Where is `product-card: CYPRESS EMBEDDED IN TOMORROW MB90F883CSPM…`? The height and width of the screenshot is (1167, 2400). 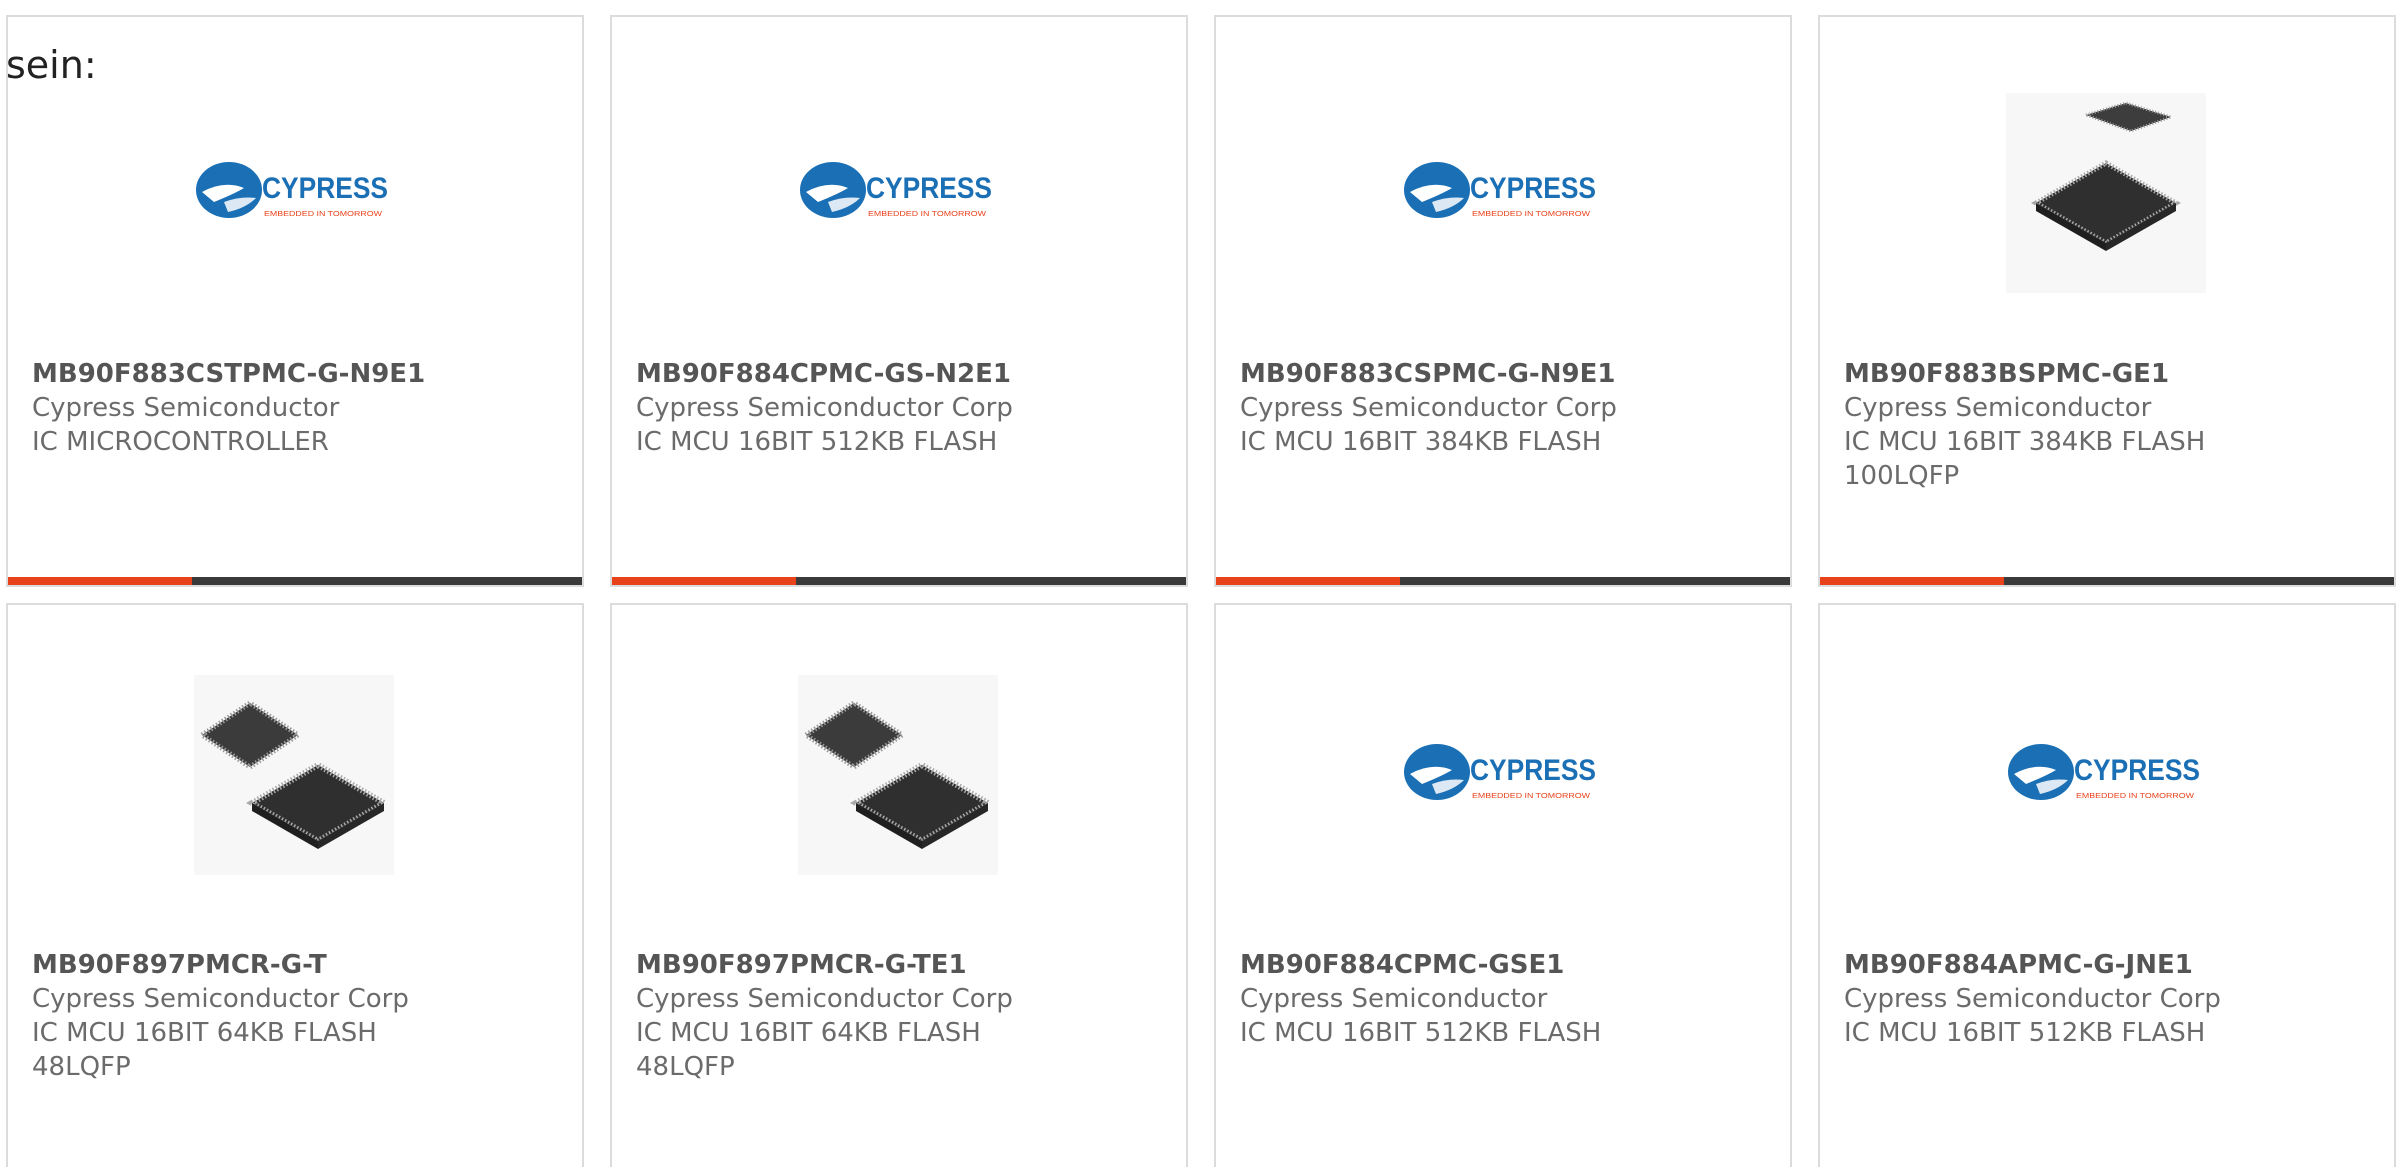
product-card: CYPRESS EMBEDDED IN TOMORROW MB90F883CSPM… is located at coordinates (1503, 301).